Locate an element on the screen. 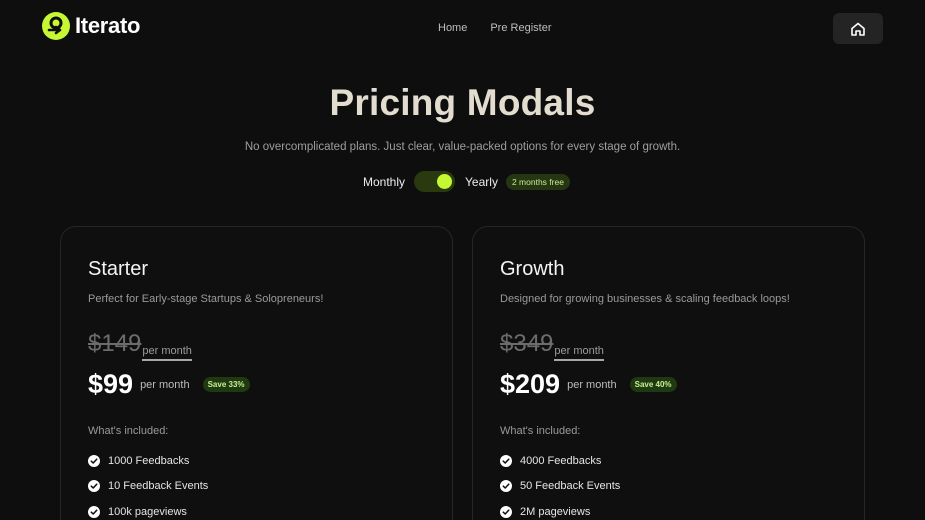 Image resolution: width=925 pixels, height=520 pixels. feature-item: 50 Feedback Events is located at coordinates (560, 487).